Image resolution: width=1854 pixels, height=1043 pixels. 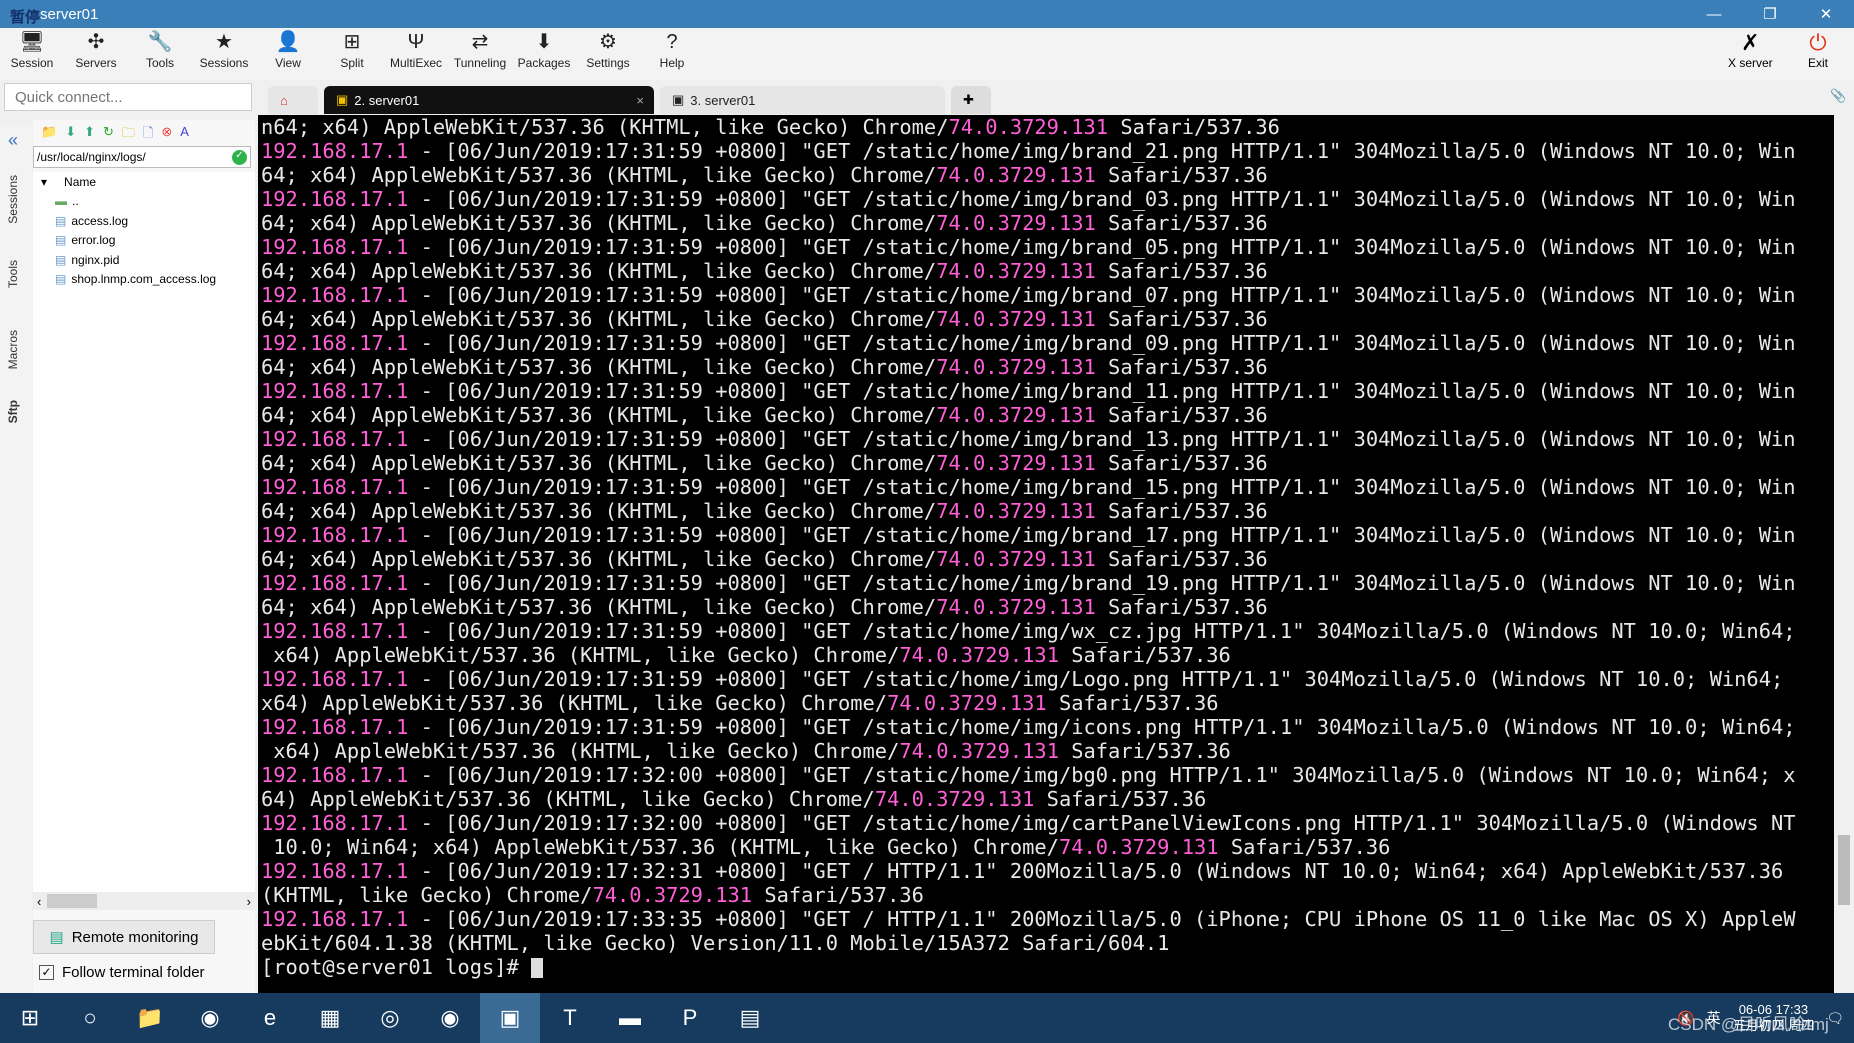 What do you see at coordinates (144, 260) in the screenshot?
I see `file-item: ▤ nginx.pid` at bounding box center [144, 260].